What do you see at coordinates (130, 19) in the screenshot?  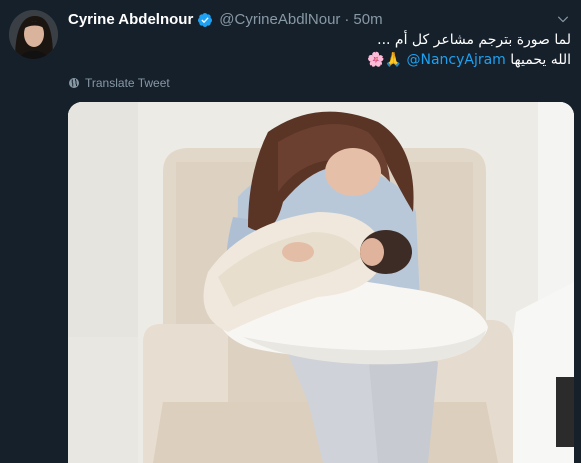 I see `author-name: Cyrine Abdelnour` at bounding box center [130, 19].